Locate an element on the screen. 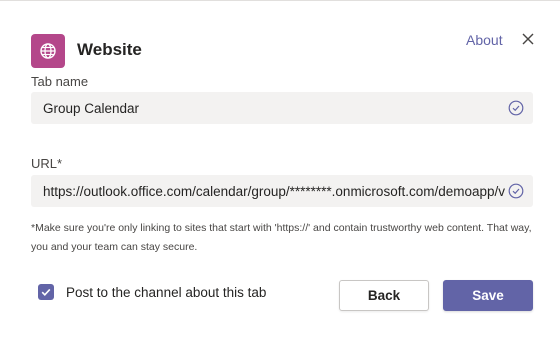 The image size is (560, 337). about-link: About is located at coordinates (484, 40).